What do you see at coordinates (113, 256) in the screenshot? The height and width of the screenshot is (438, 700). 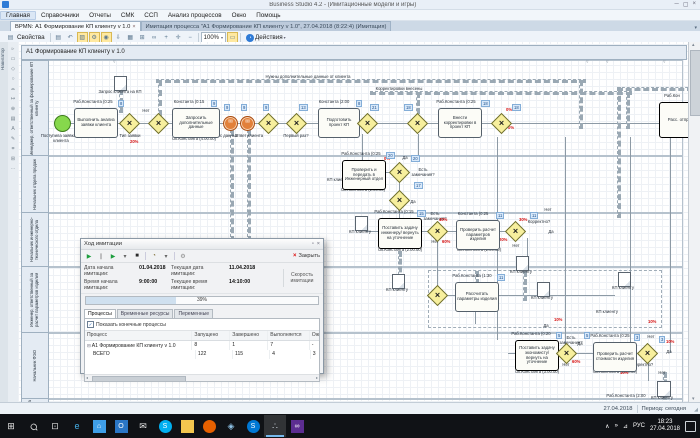 I see `step-button: ▶` at bounding box center [113, 256].